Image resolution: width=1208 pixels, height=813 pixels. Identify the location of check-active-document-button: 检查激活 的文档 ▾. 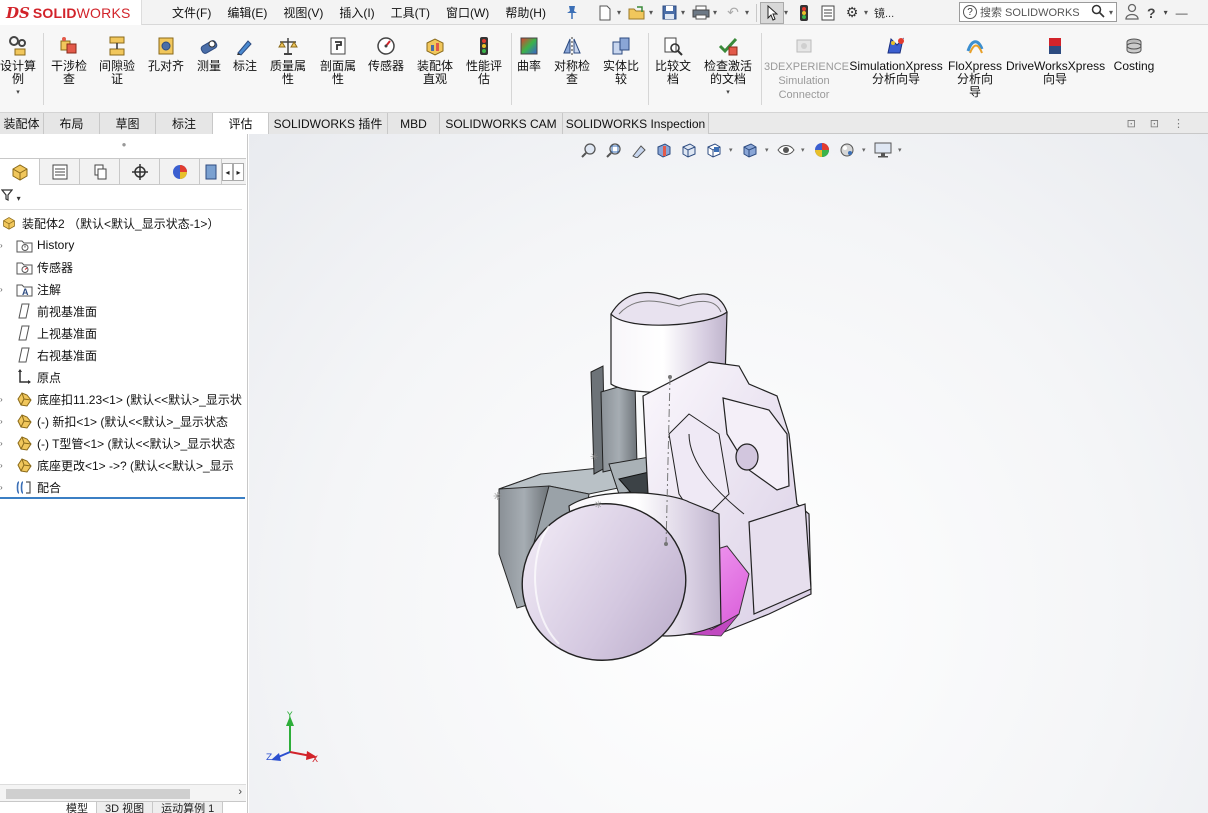
(728, 67).